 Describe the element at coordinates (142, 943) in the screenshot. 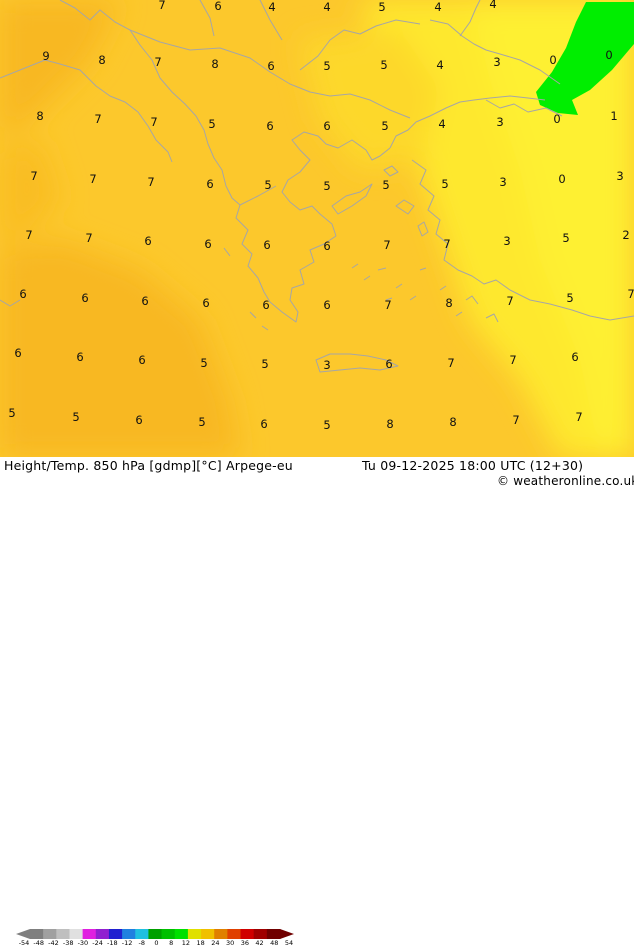

I see `scale-tick-label: -8` at that location.